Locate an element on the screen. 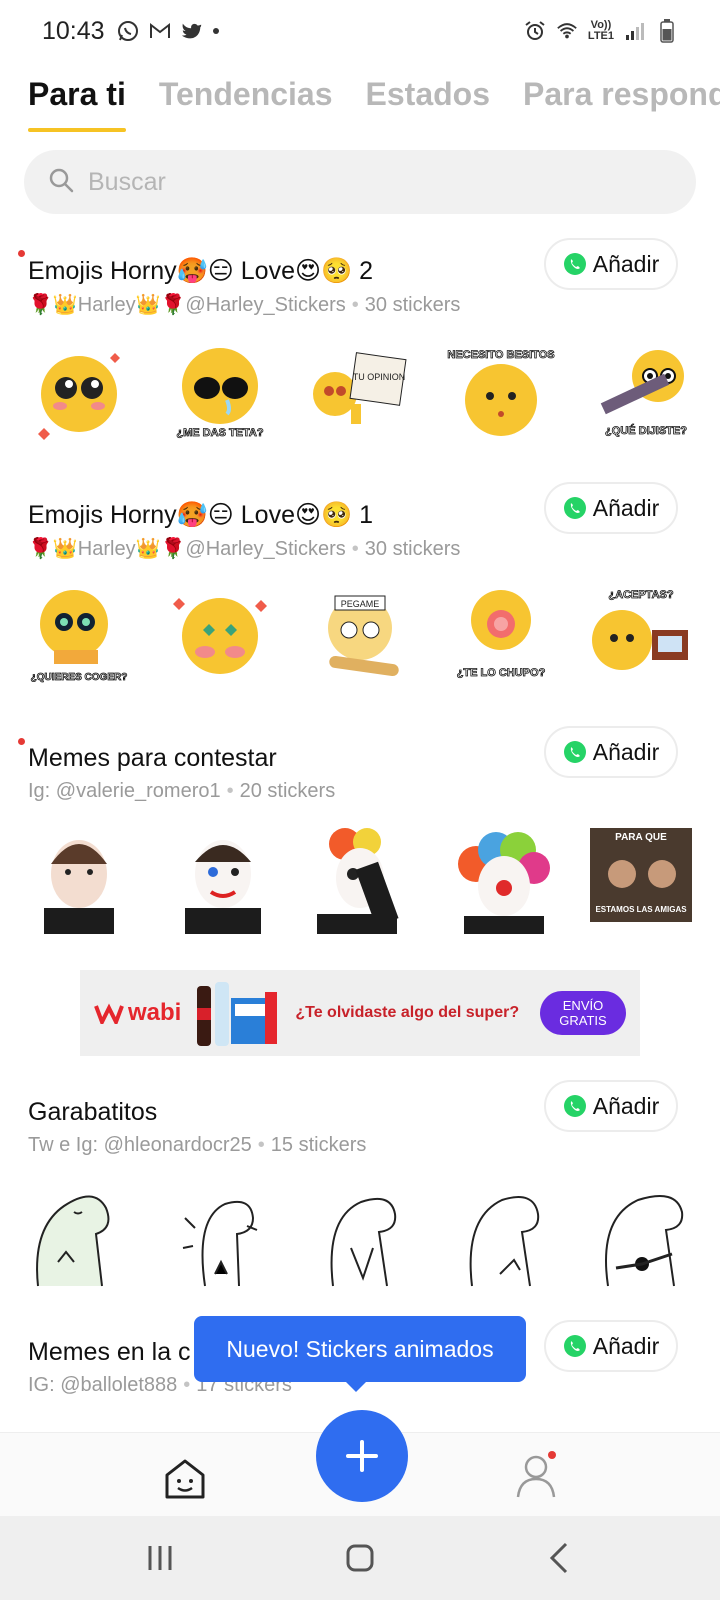 This screenshot has width=720, height=1600. sticker-caption: PARA QUE is located at coordinates (641, 837).